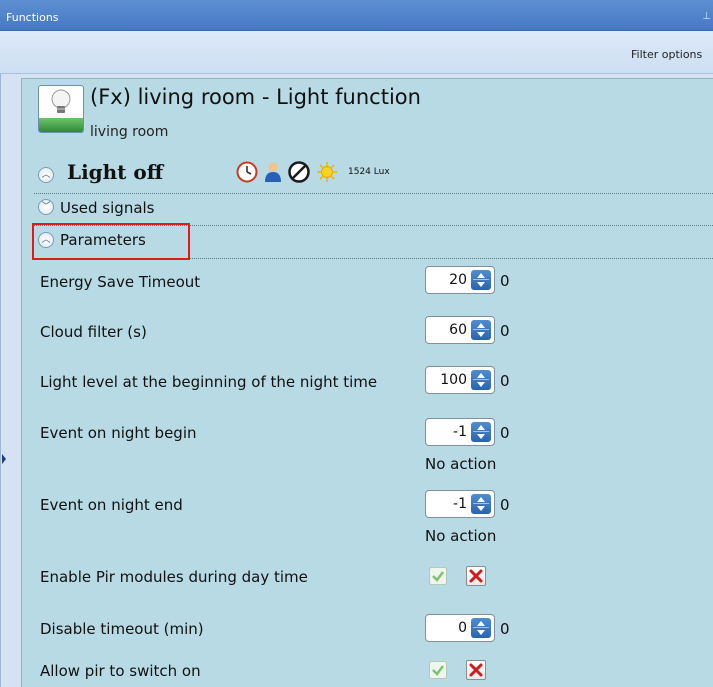 This screenshot has width=713, height=687. What do you see at coordinates (356, 52) in the screenshot?
I see `filter-toolbar: Filter options` at bounding box center [356, 52].